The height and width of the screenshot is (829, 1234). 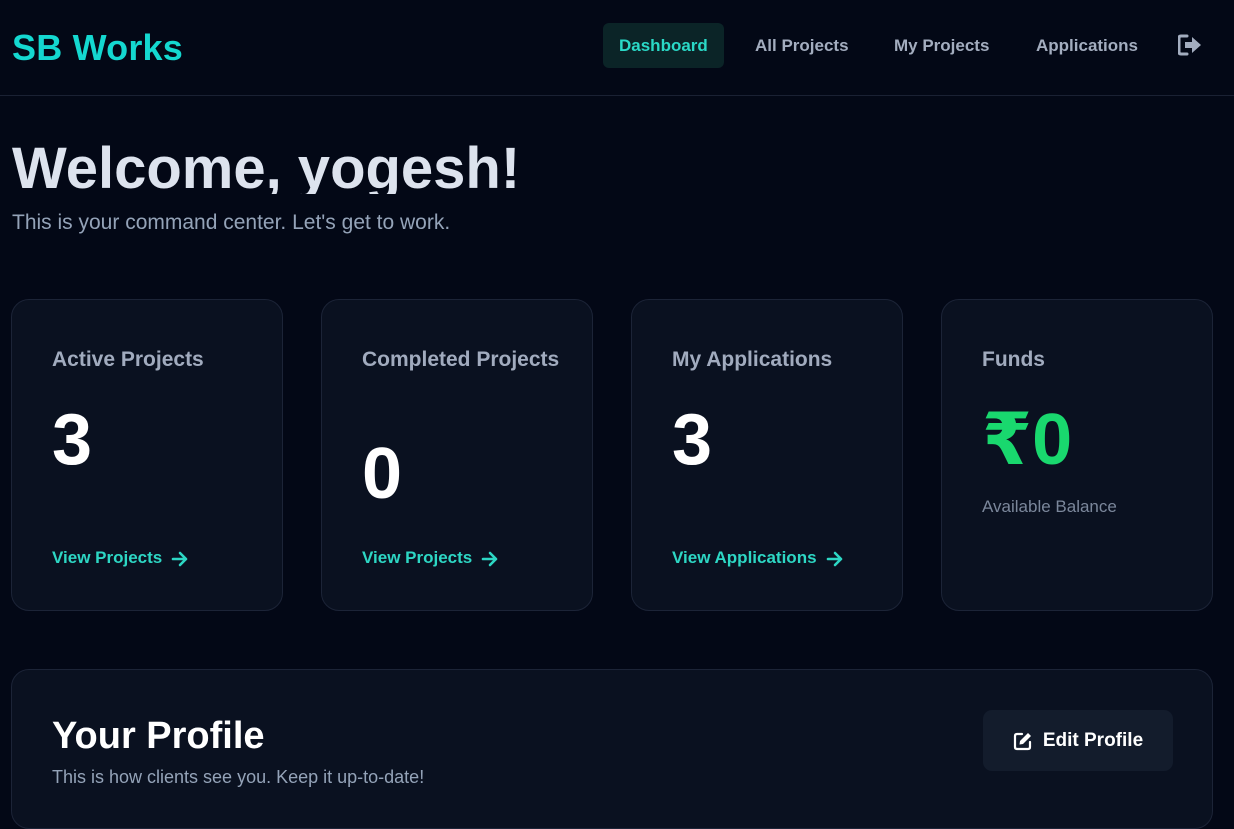 What do you see at coordinates (97, 48) in the screenshot?
I see `brand-logo: SB Works` at bounding box center [97, 48].